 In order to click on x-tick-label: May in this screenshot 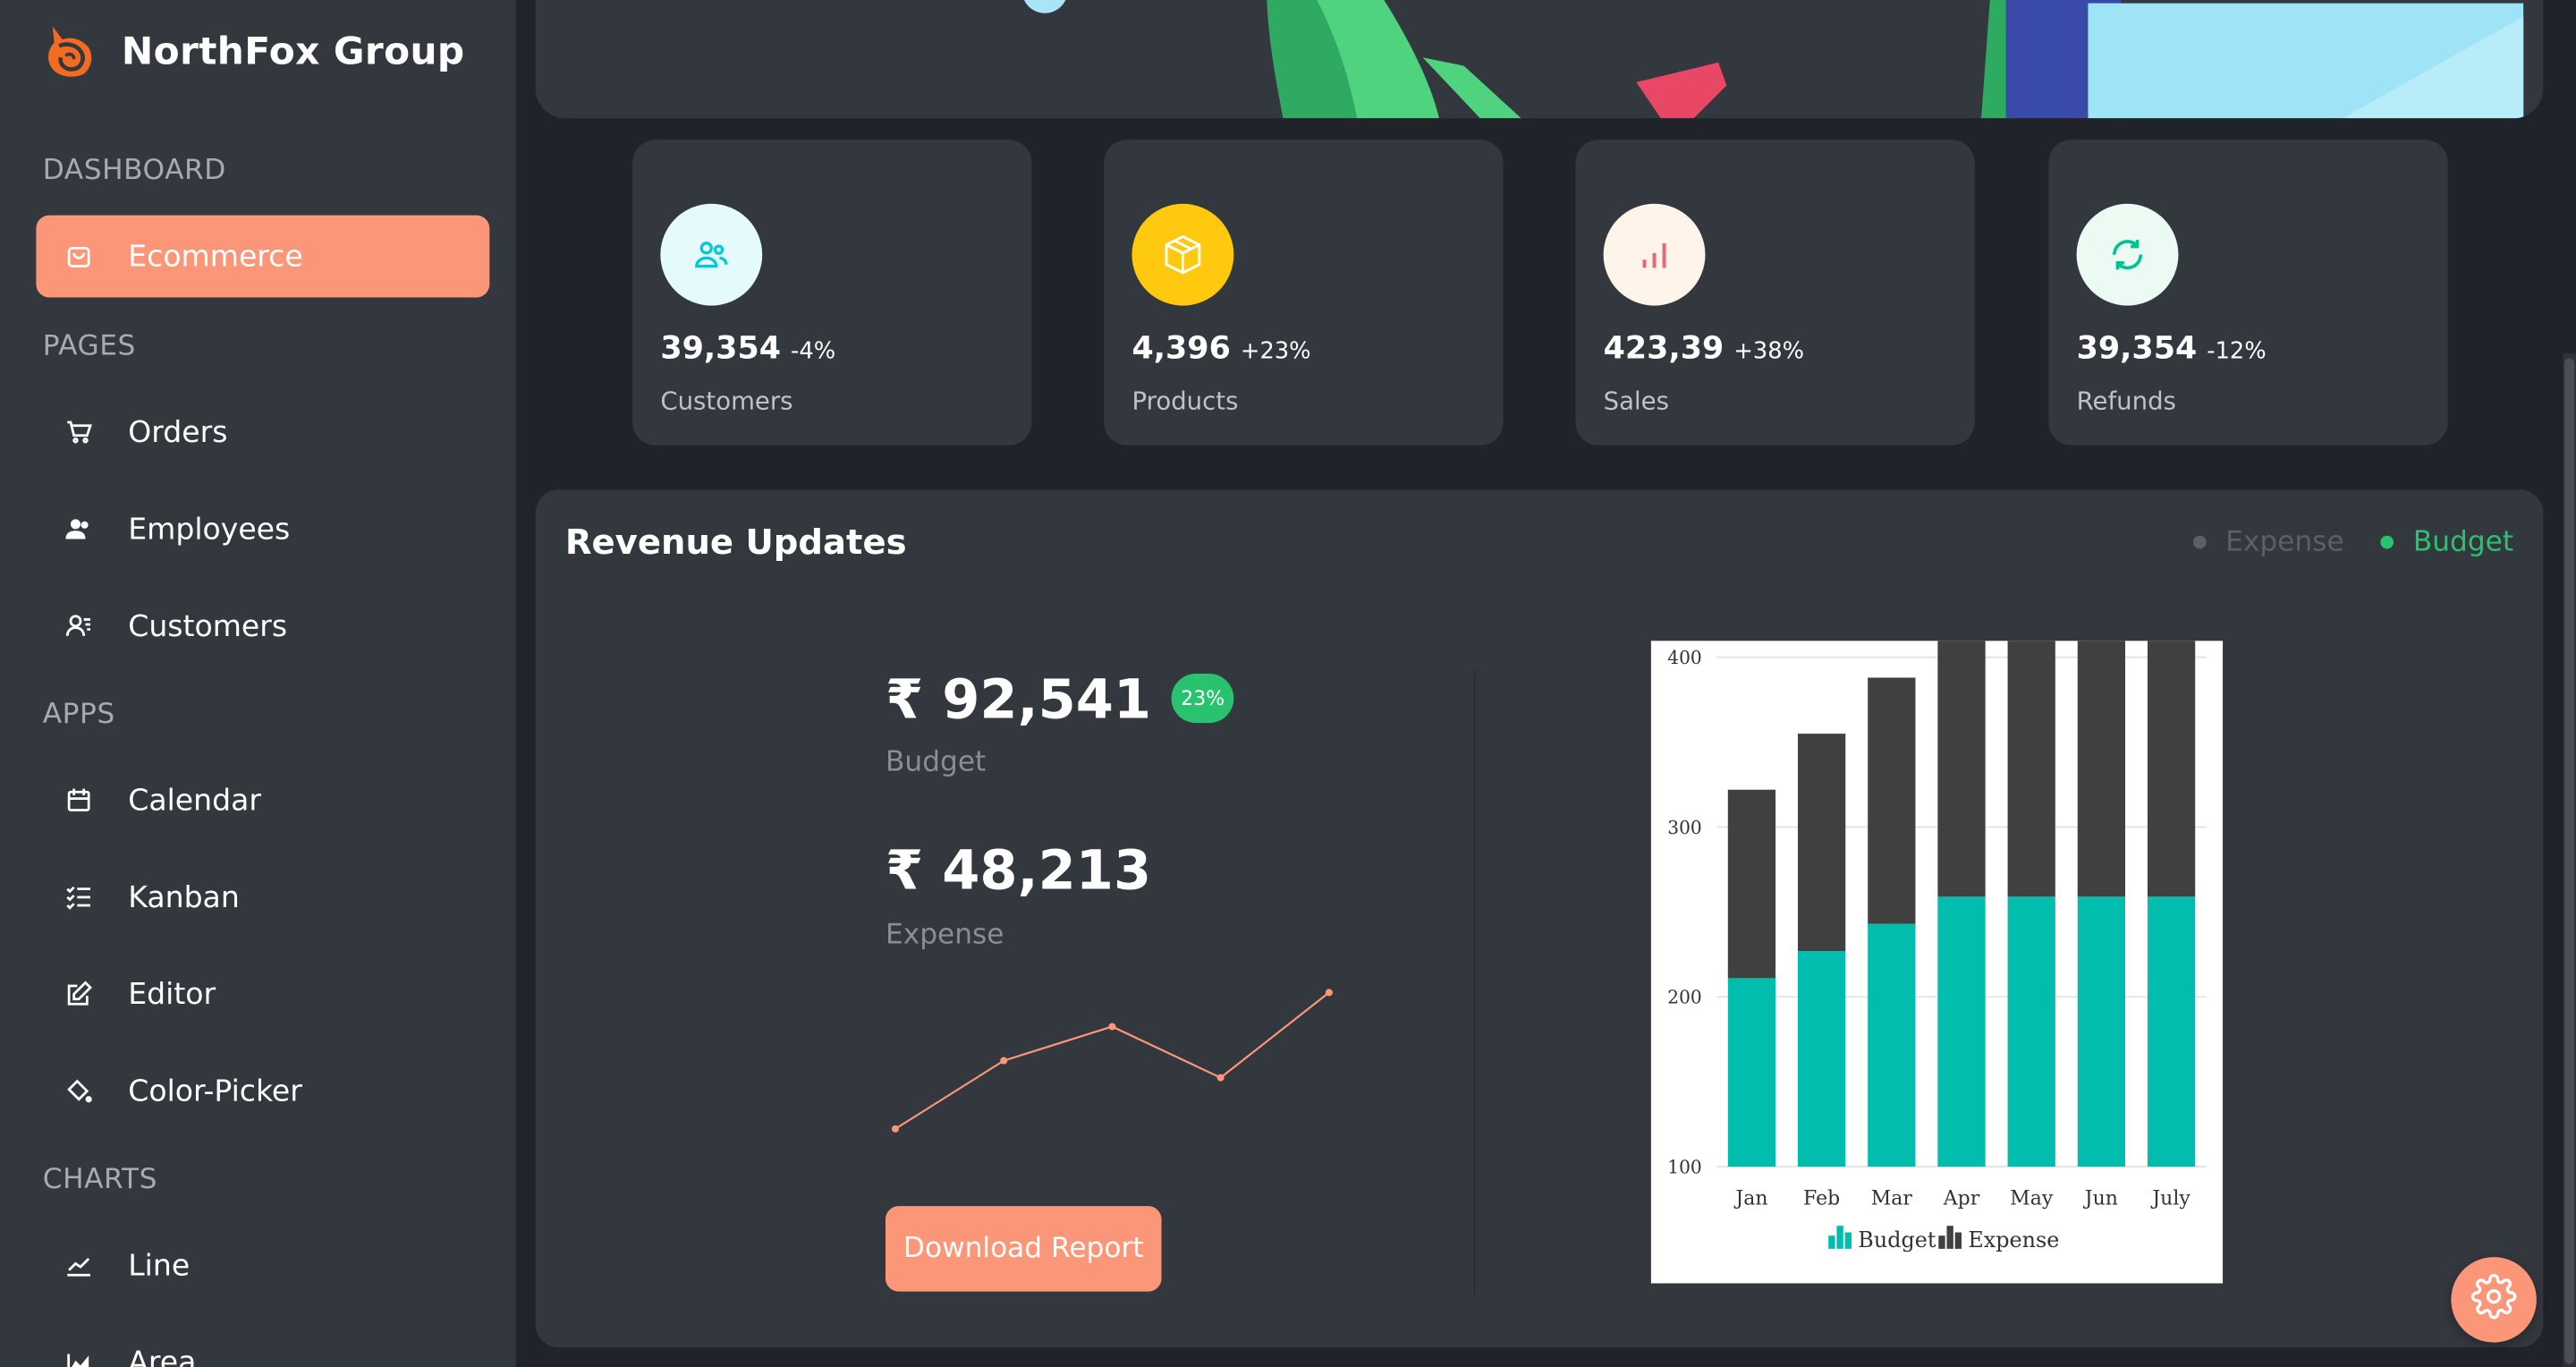, I will do `click(2032, 1199)`.